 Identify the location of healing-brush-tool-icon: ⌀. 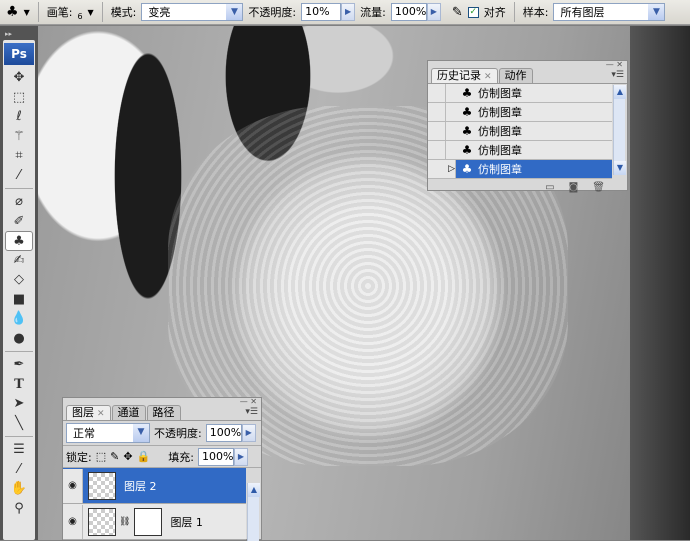
(19, 202).